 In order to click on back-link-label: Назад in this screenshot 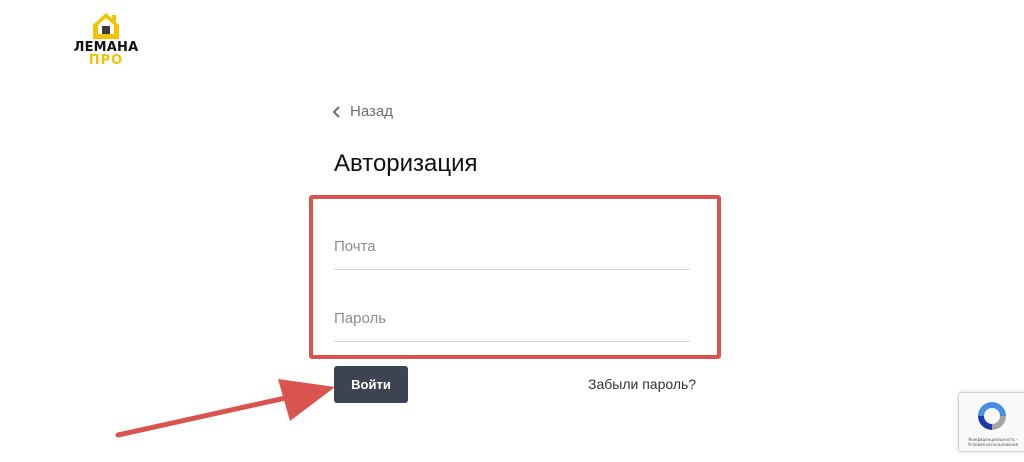, I will do `click(371, 111)`.